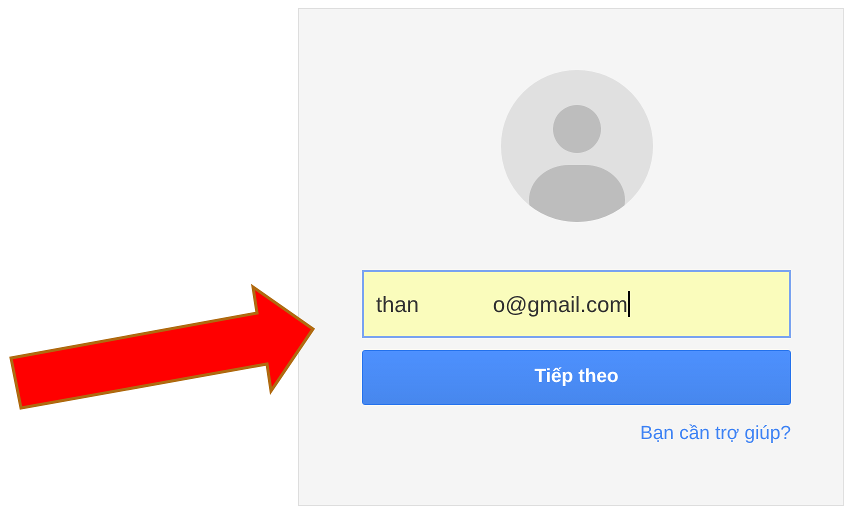 The width and height of the screenshot is (844, 507). Describe the element at coordinates (560, 304) in the screenshot. I see `field-text: o@gmail.com` at that location.